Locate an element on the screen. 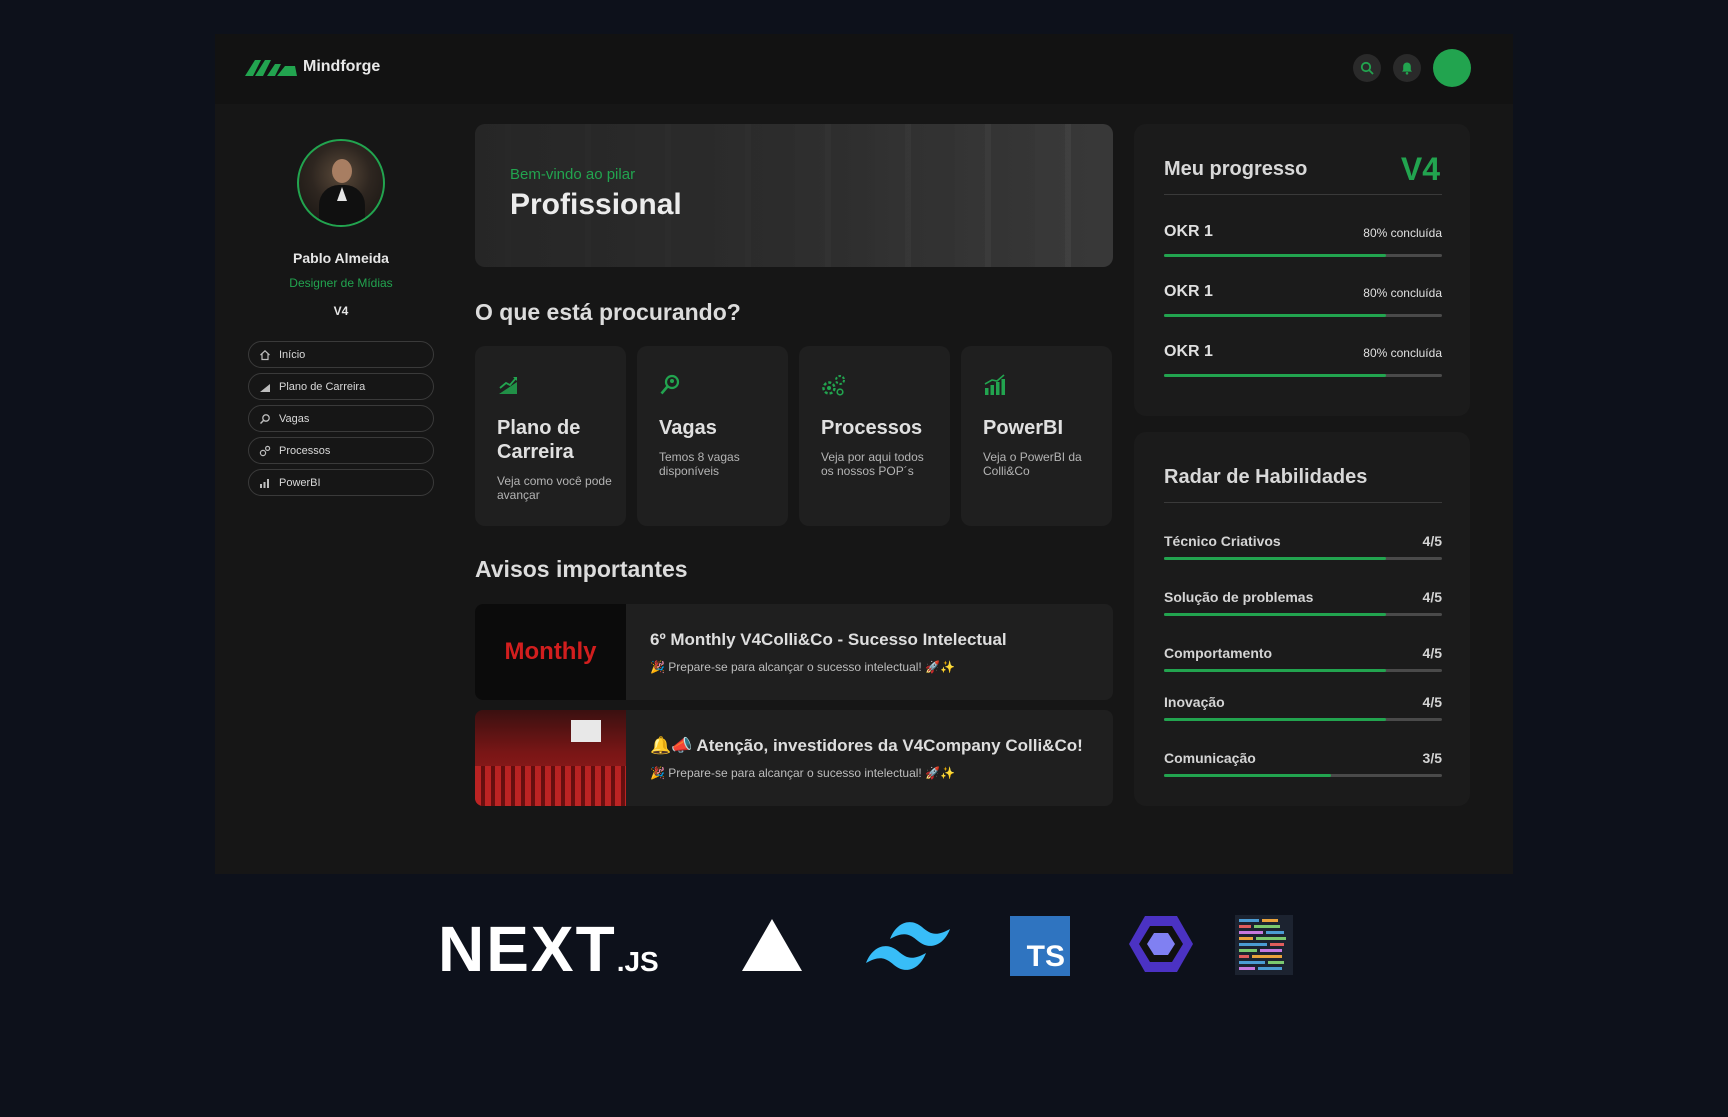 The image size is (1728, 1117). profile-avatar is located at coordinates (341, 183).